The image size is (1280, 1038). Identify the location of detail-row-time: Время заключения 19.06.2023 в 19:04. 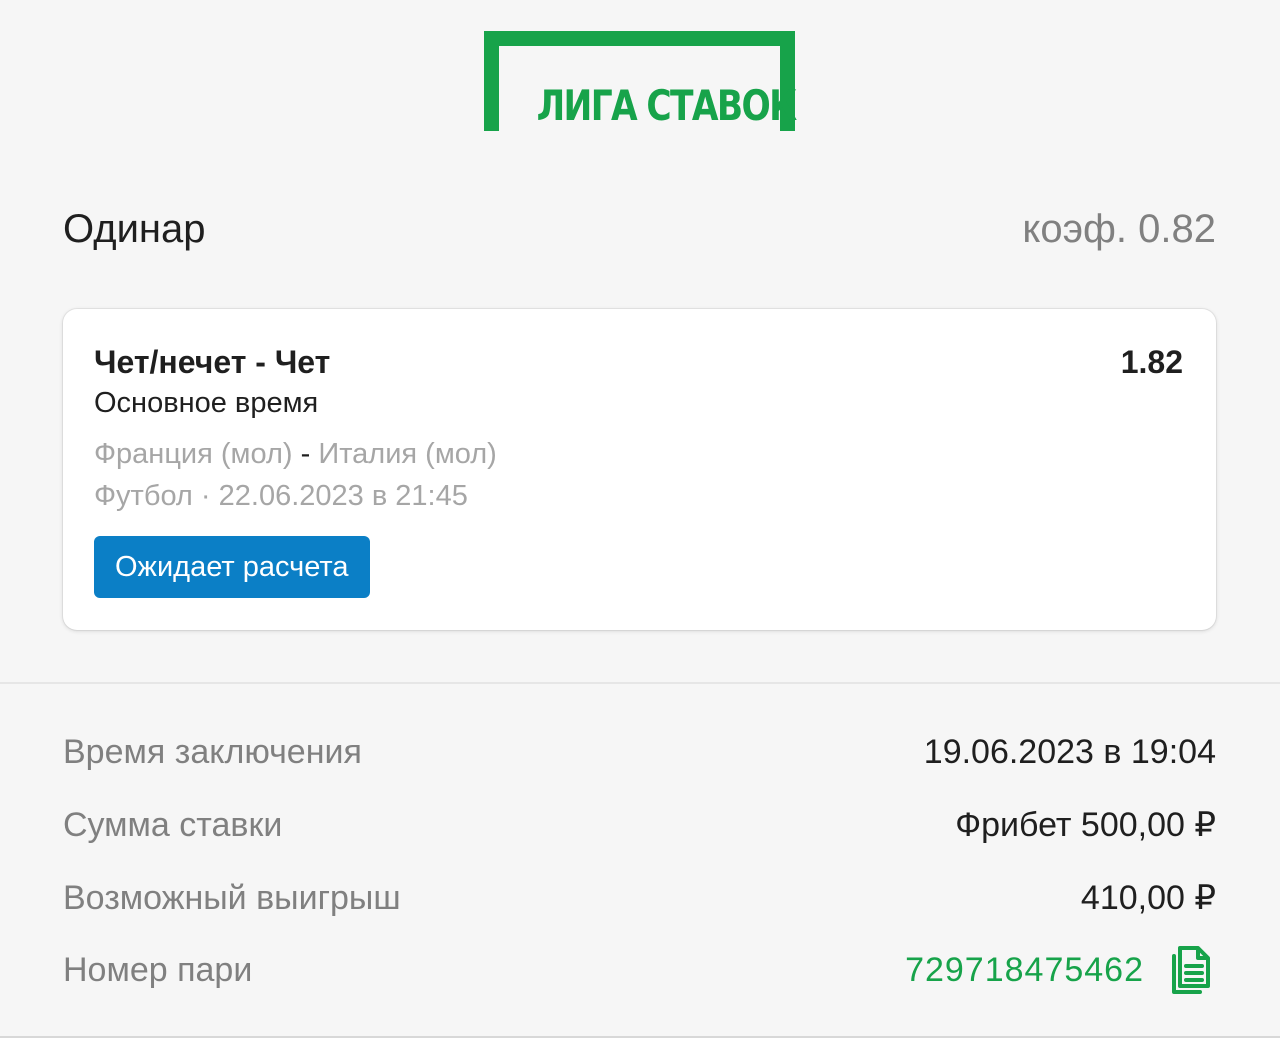
(639, 752).